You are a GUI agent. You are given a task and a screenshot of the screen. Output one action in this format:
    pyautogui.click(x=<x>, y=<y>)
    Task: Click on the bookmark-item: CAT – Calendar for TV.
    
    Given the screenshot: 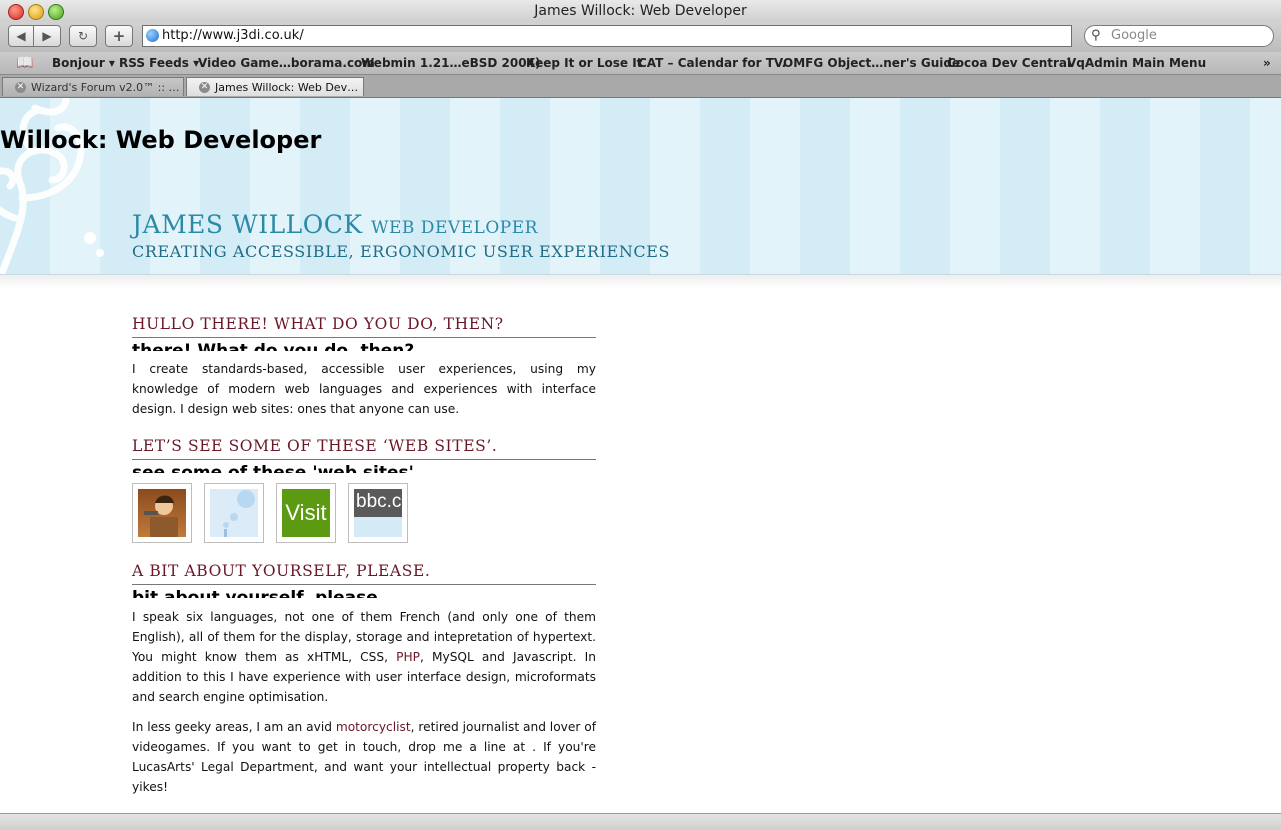 What is the action you would take?
    pyautogui.click(x=712, y=63)
    